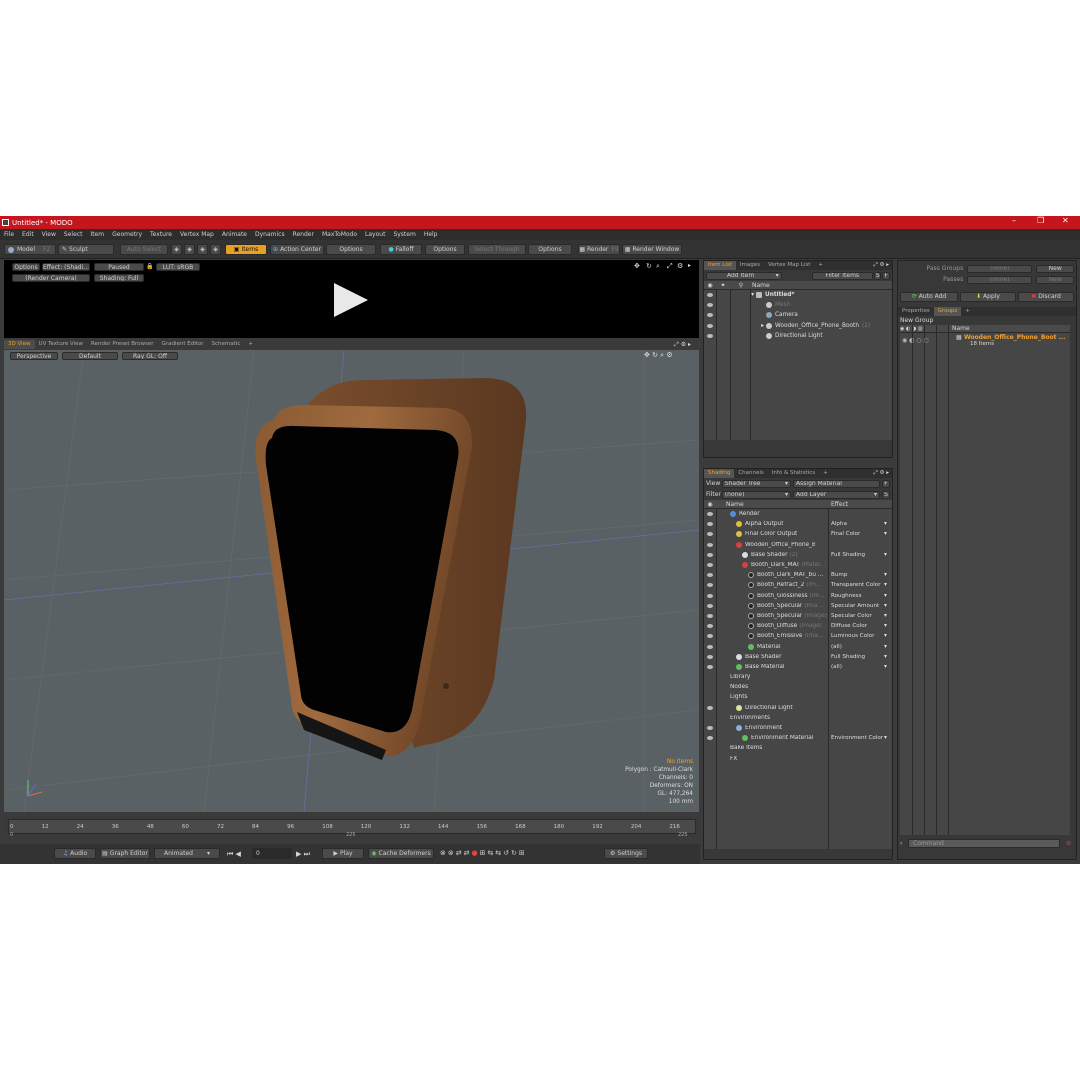 This screenshot has width=1080, height=1080. Describe the element at coordinates (119, 278) in the screenshot. I see `shading-dropdown: Shading: Full` at that location.